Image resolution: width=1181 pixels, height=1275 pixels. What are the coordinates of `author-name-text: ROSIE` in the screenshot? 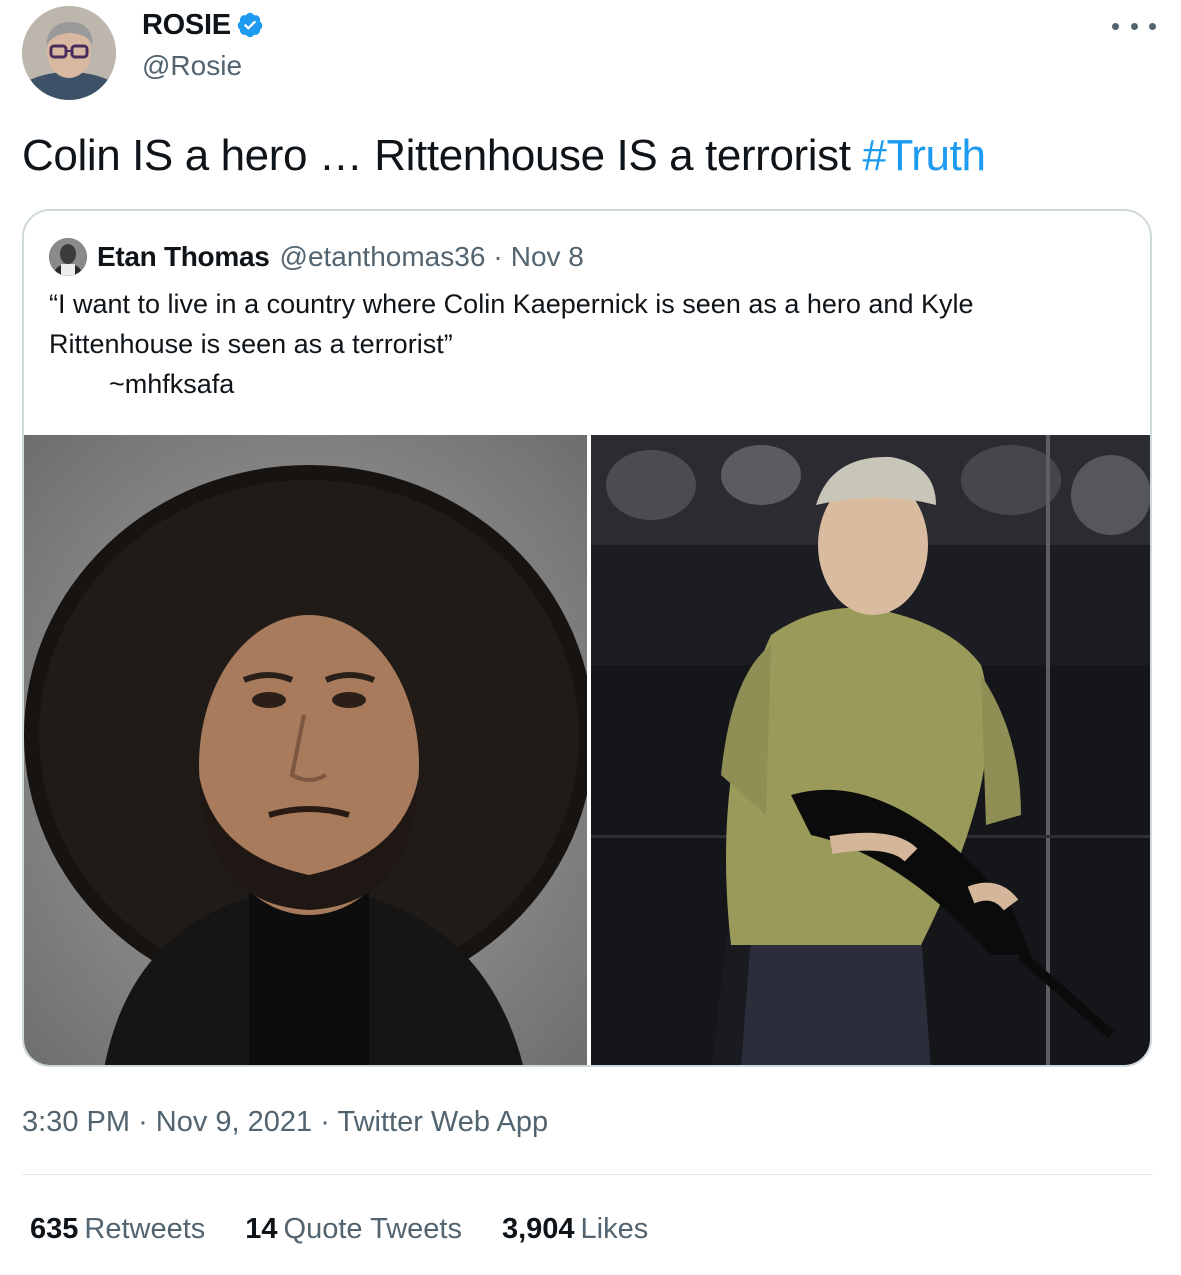 It's located at (186, 25).